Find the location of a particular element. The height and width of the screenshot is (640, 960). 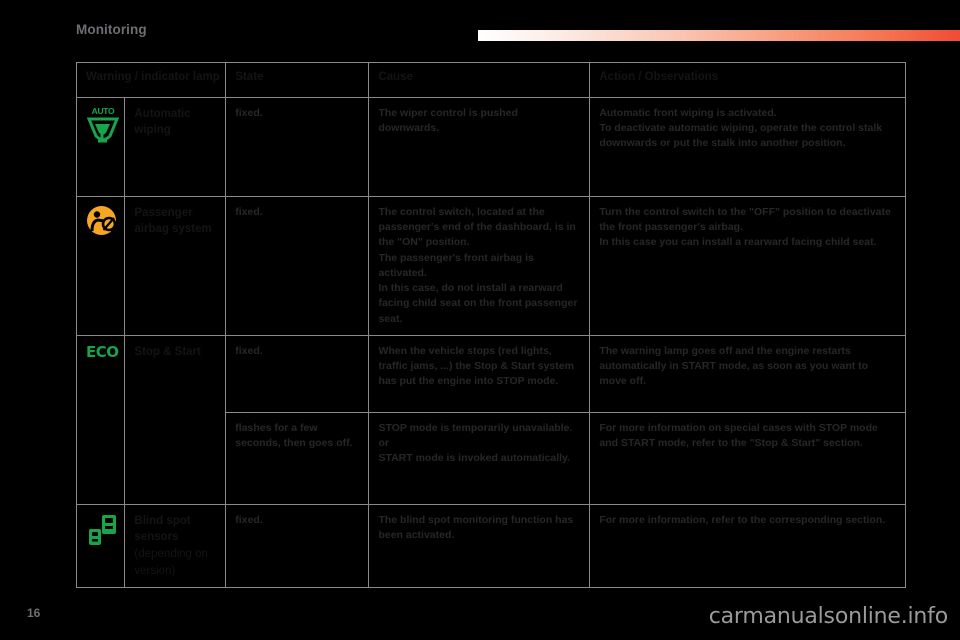

watermark: carmanualsonline.info is located at coordinates (828, 616).